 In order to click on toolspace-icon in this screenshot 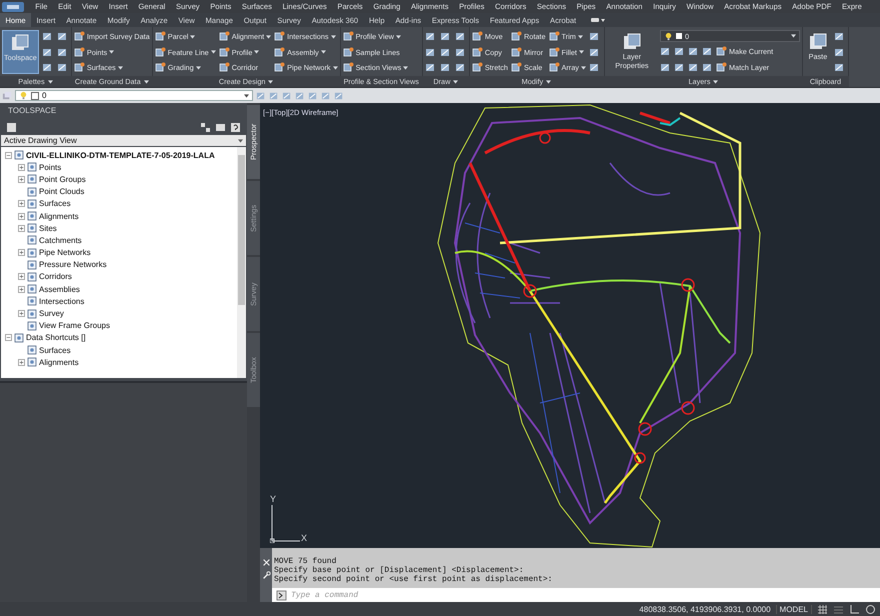, I will do `click(11, 127)`.